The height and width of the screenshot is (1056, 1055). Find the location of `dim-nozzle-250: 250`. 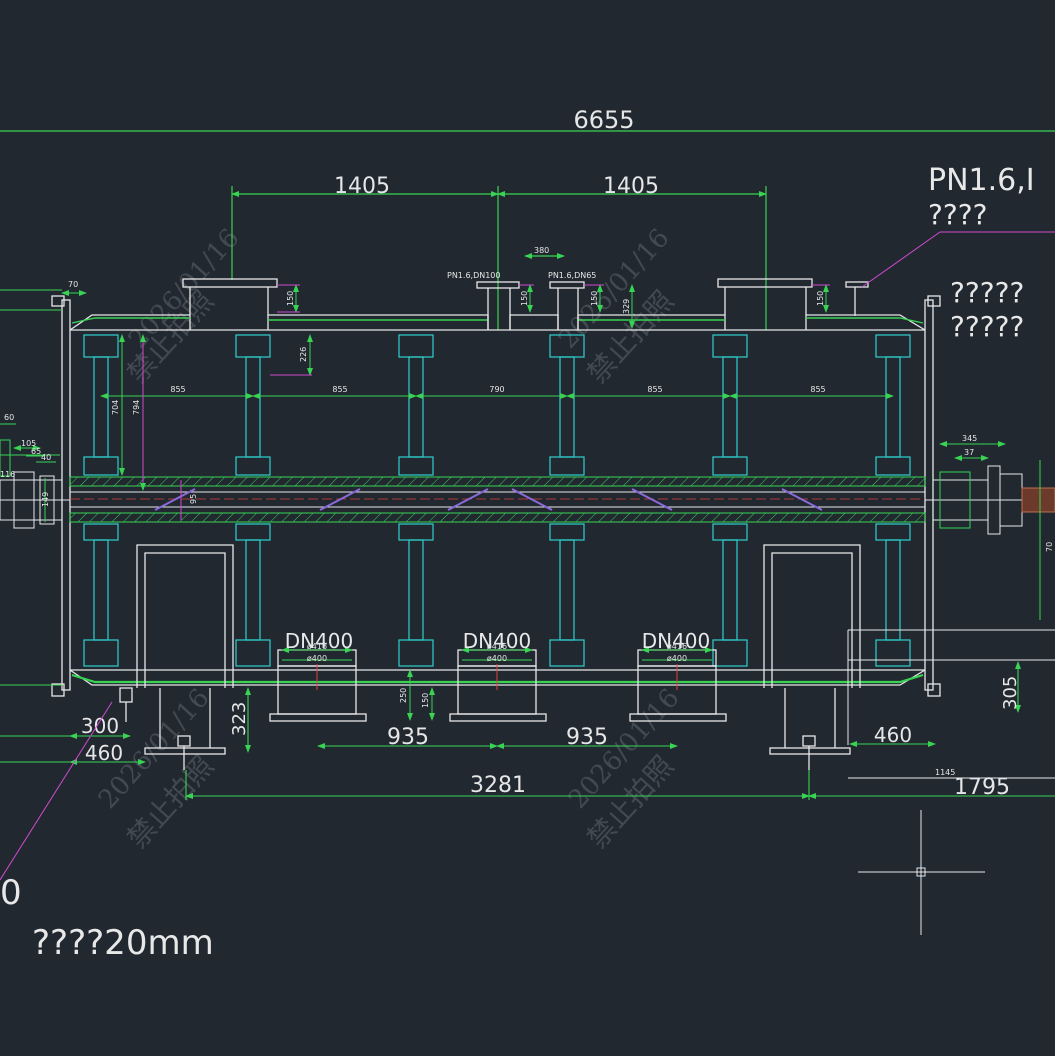

dim-nozzle-250: 250 is located at coordinates (403, 695).